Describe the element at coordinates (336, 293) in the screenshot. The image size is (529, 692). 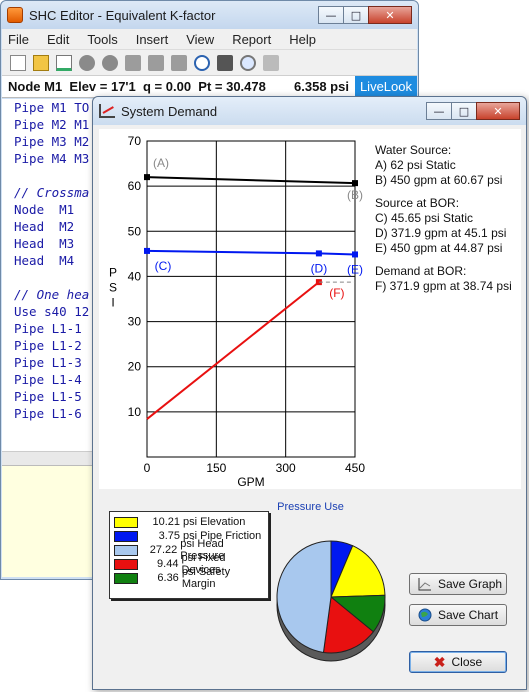
I see `point-label: (F)` at that location.